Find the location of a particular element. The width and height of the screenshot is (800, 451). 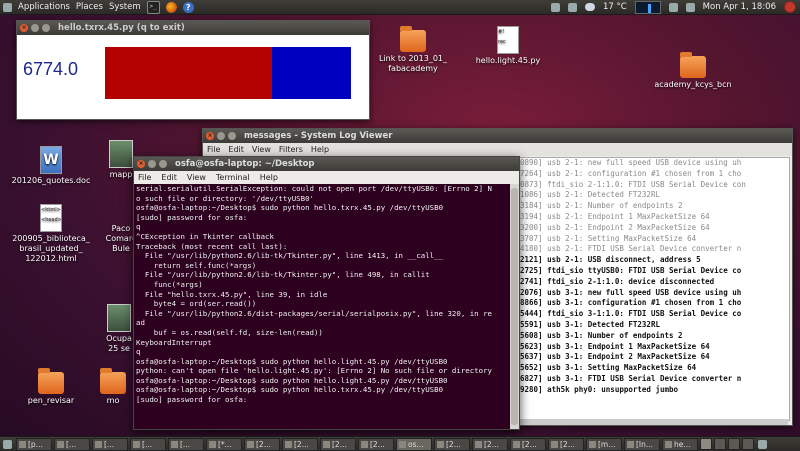

weather-icon is located at coordinates (589, 7).